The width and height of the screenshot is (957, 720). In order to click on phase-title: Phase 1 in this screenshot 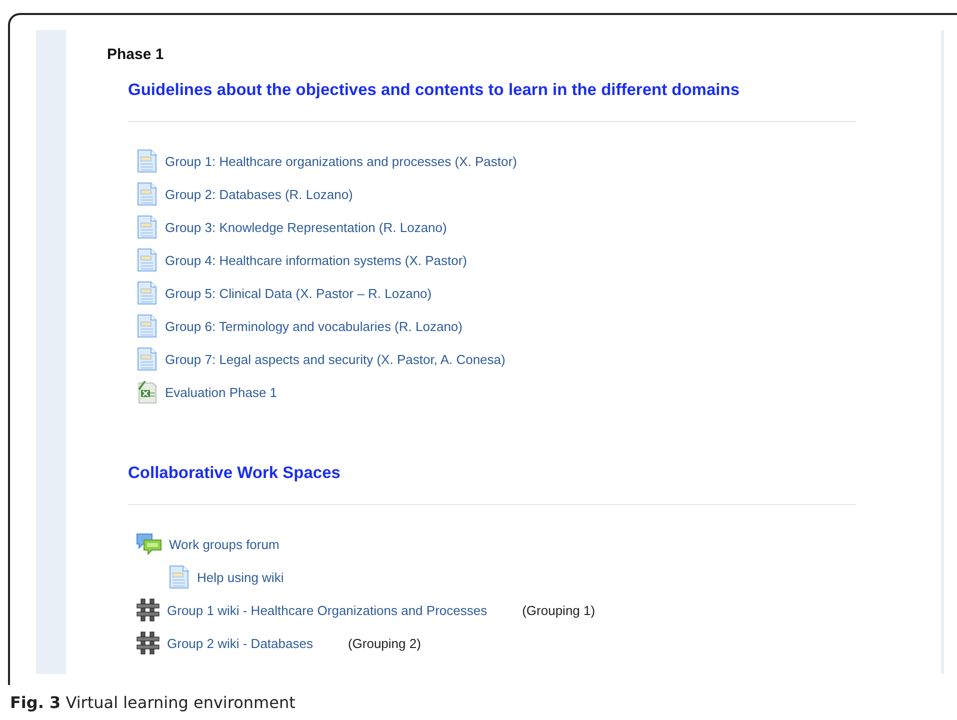, I will do `click(136, 54)`.